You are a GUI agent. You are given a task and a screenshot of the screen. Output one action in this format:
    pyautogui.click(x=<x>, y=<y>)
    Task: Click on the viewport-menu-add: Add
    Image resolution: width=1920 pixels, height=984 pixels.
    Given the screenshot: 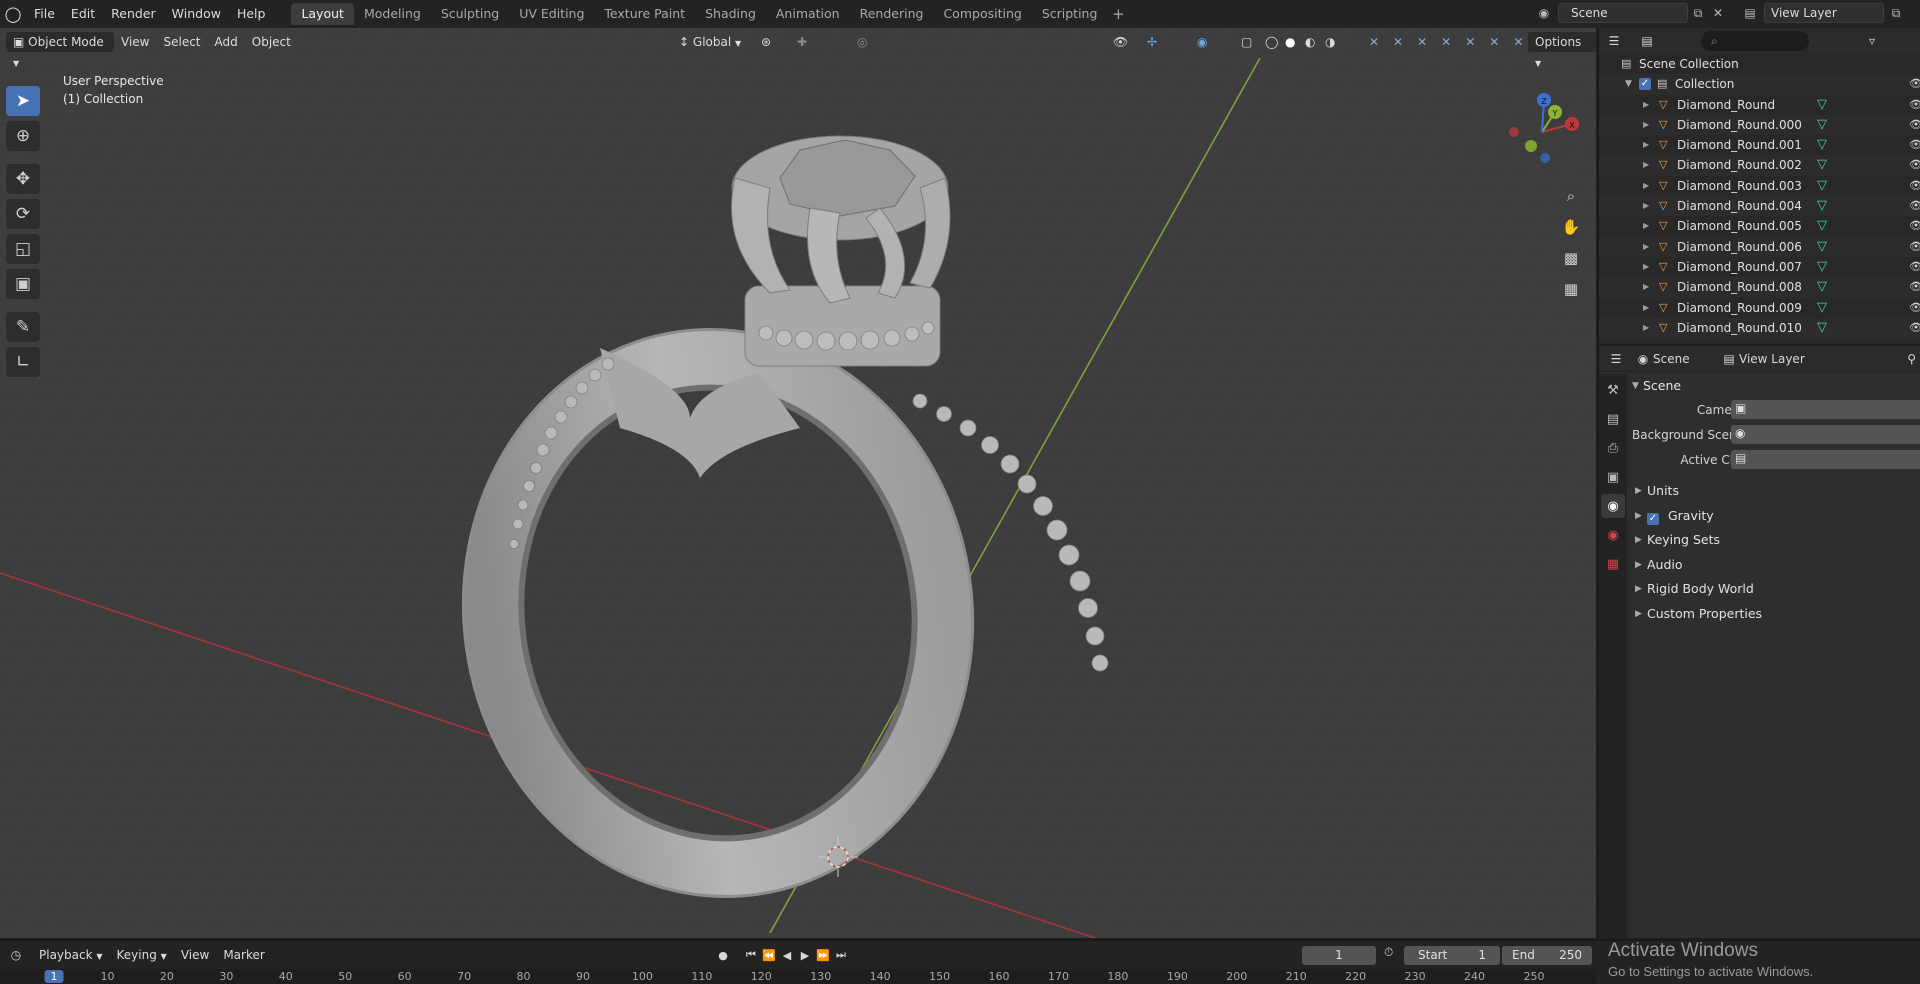 What is the action you would take?
    pyautogui.click(x=226, y=42)
    